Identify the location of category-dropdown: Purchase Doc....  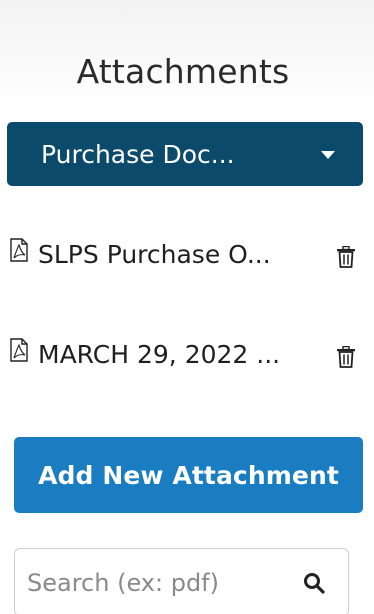
(185, 154).